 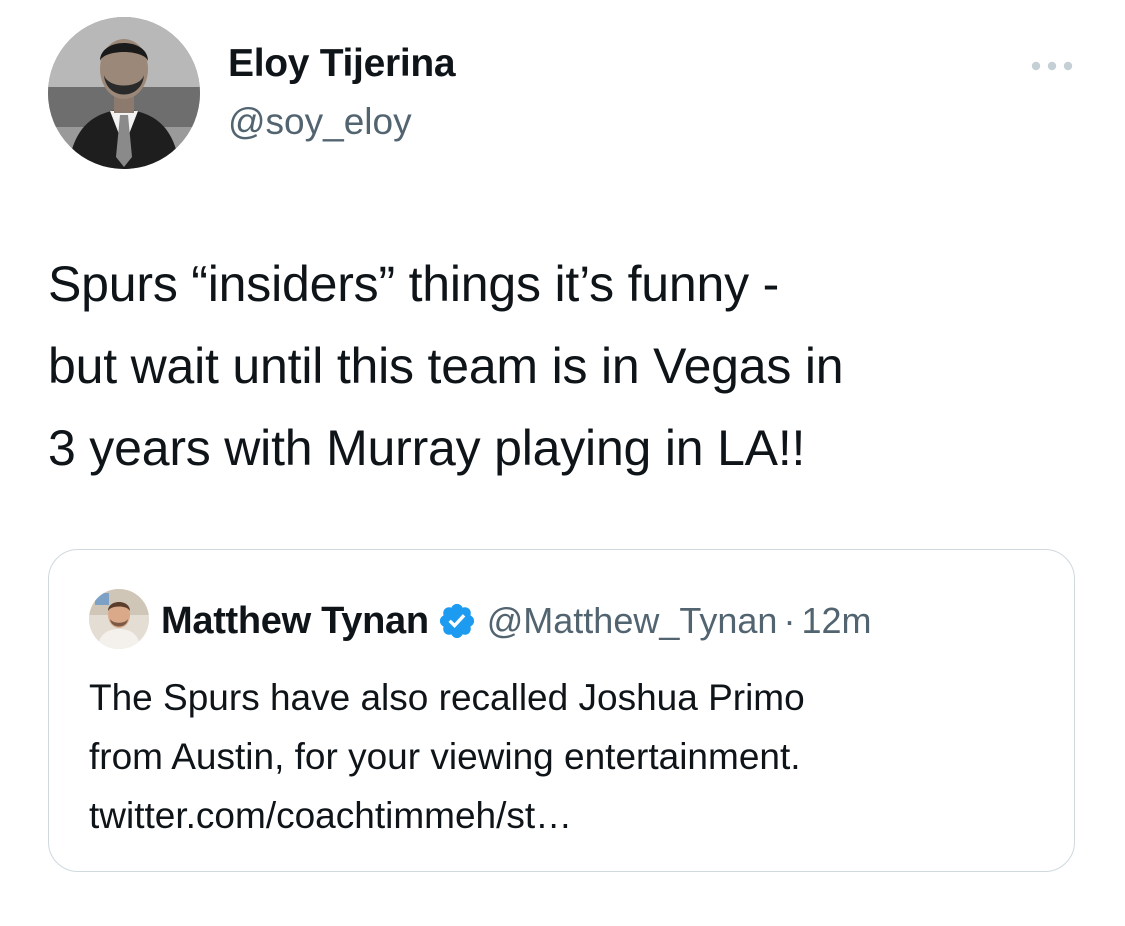 I want to click on quoted-tweet-timestamp: 12m, so click(x=836, y=621).